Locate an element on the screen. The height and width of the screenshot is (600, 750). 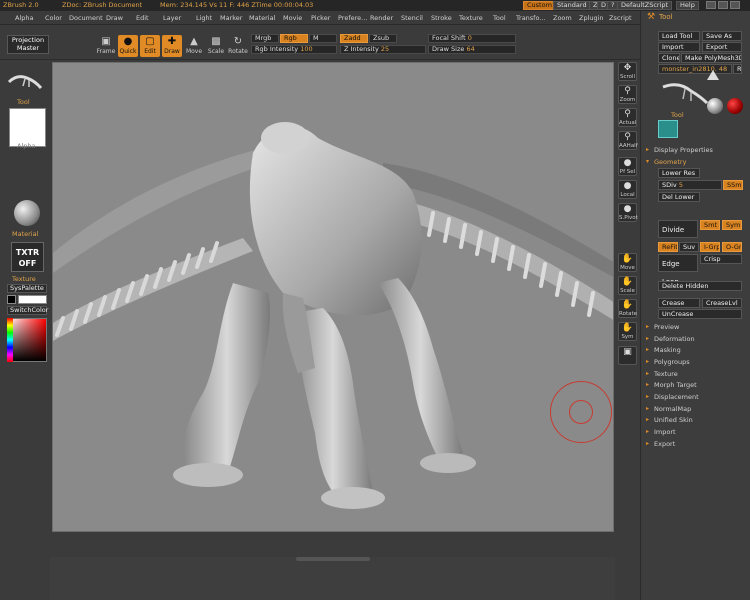
menu-zscript: Zscript is located at coordinates (620, 18).